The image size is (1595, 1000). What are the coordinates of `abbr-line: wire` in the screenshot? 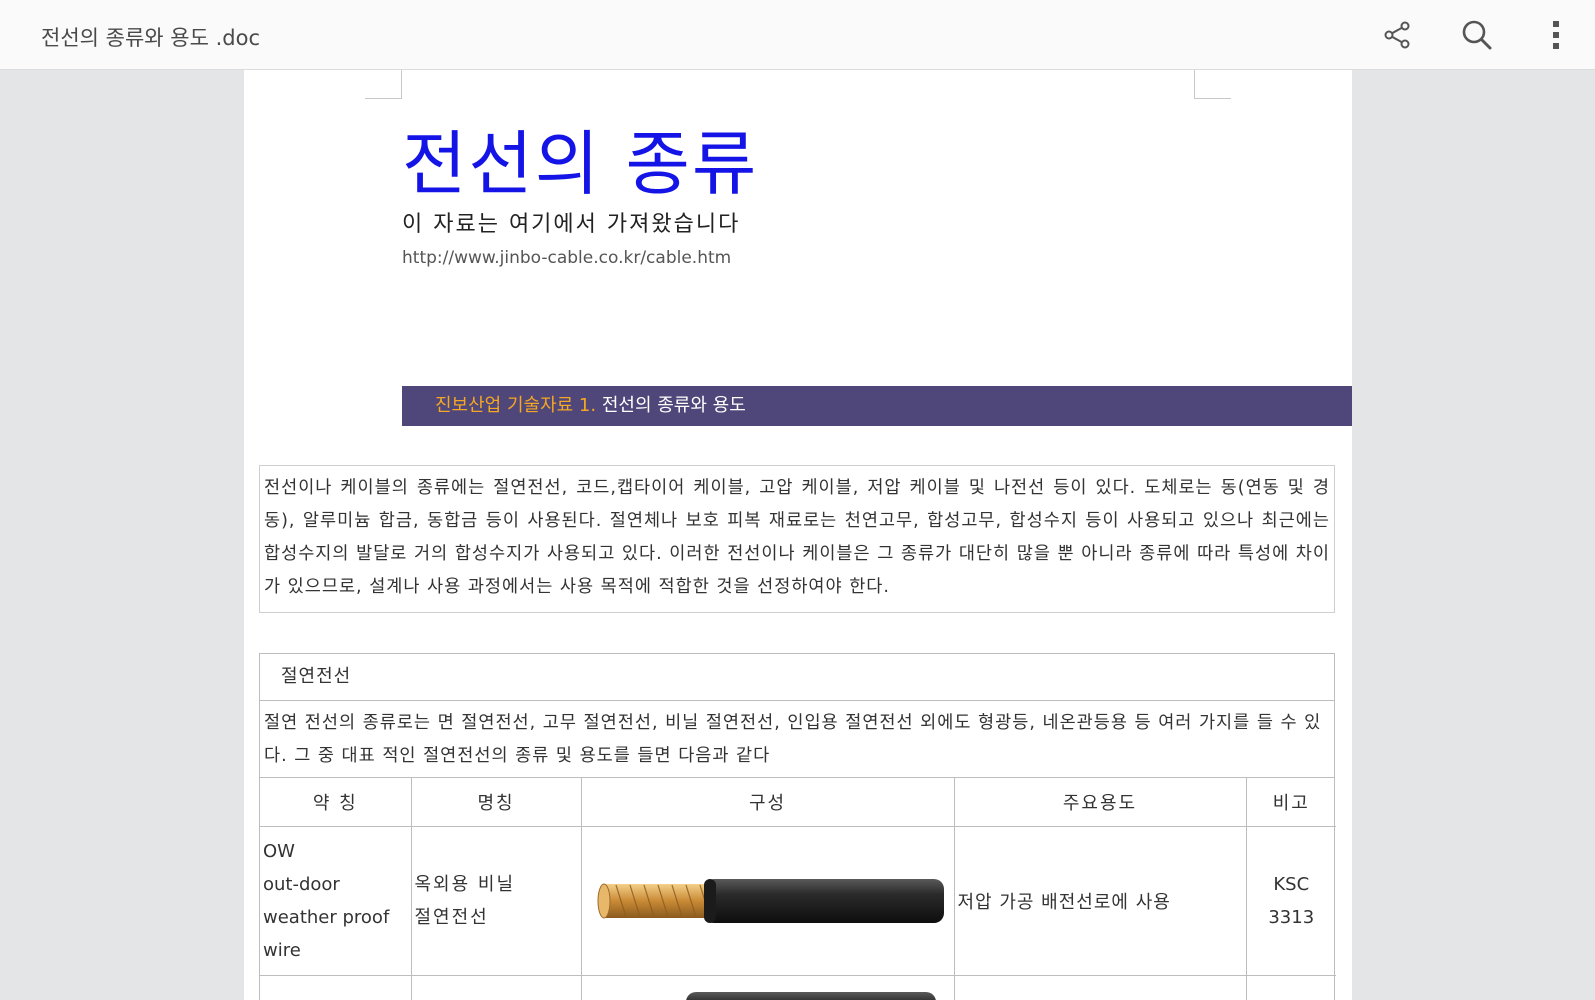 It's located at (337, 950).